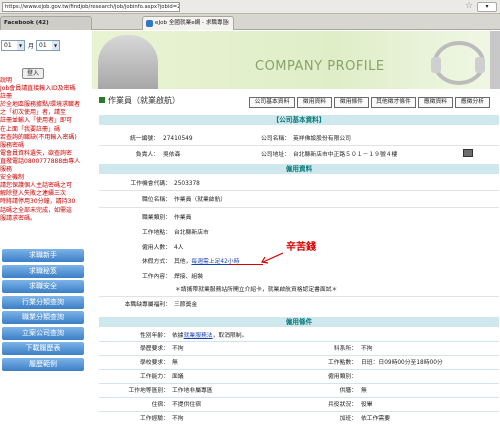 The height and width of the screenshot is (427, 500). Describe the element at coordinates (43, 364) in the screenshot. I see `menu-resume-sample: 履歷範例` at that location.